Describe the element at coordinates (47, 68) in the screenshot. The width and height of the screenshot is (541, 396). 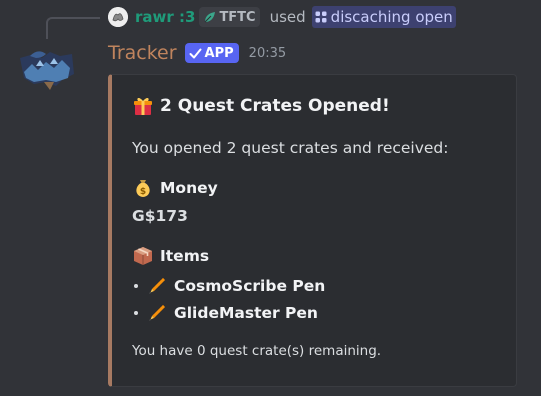
I see `author-avatar` at that location.